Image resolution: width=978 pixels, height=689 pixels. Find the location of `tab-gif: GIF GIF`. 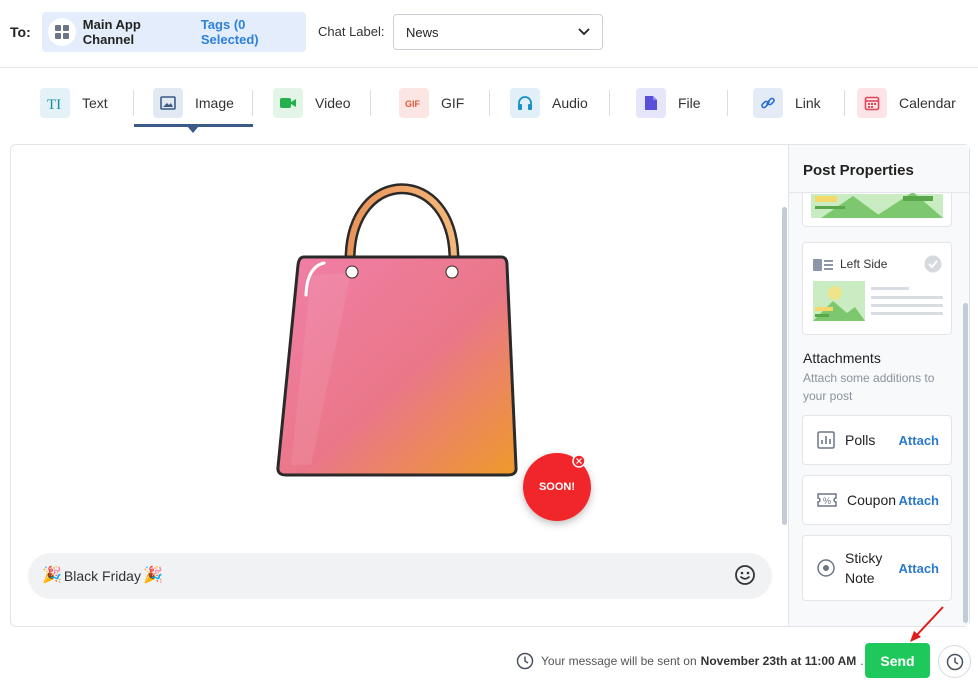

tab-gif: GIF GIF is located at coordinates (431, 103).